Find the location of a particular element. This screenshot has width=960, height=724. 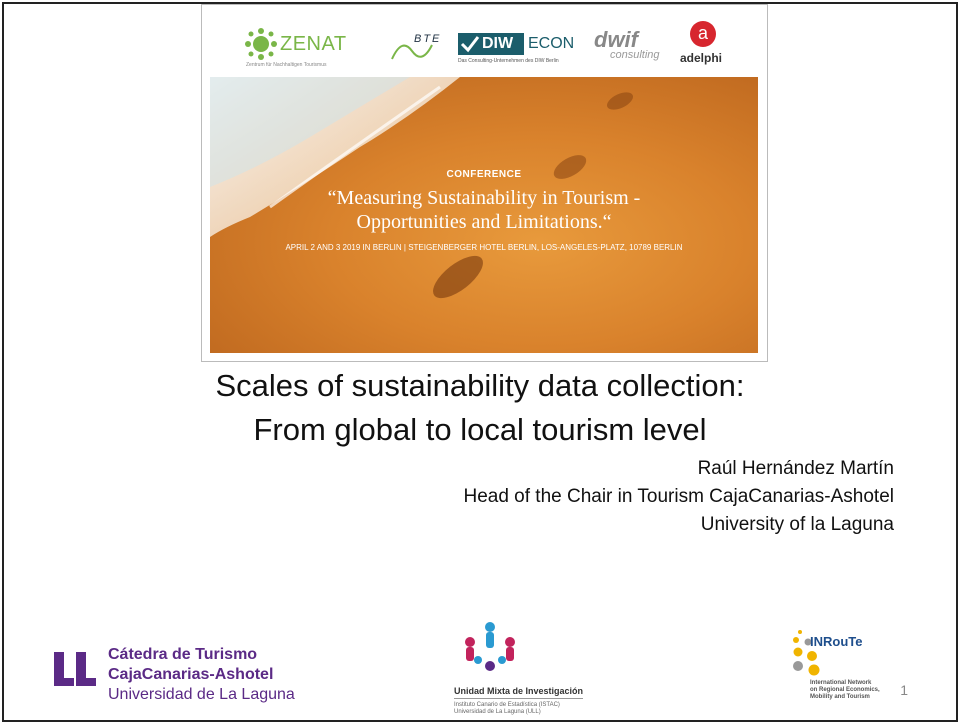

dwif-logo: dwif consulting is located at coordinates (629, 47).